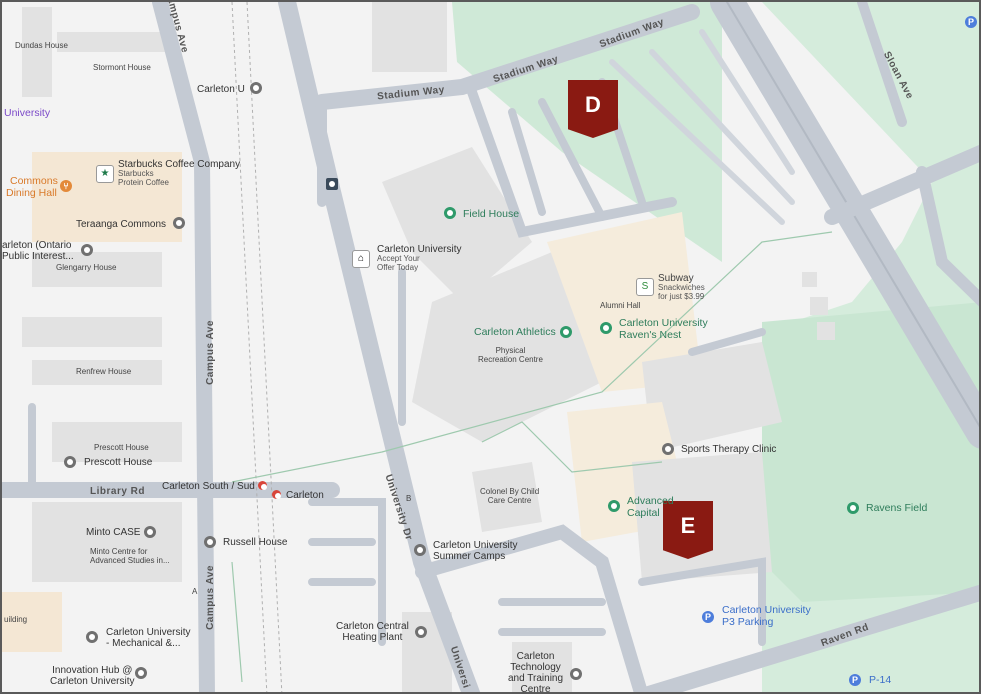  What do you see at coordinates (880, 680) in the screenshot?
I see `place-p14: P-14` at bounding box center [880, 680].